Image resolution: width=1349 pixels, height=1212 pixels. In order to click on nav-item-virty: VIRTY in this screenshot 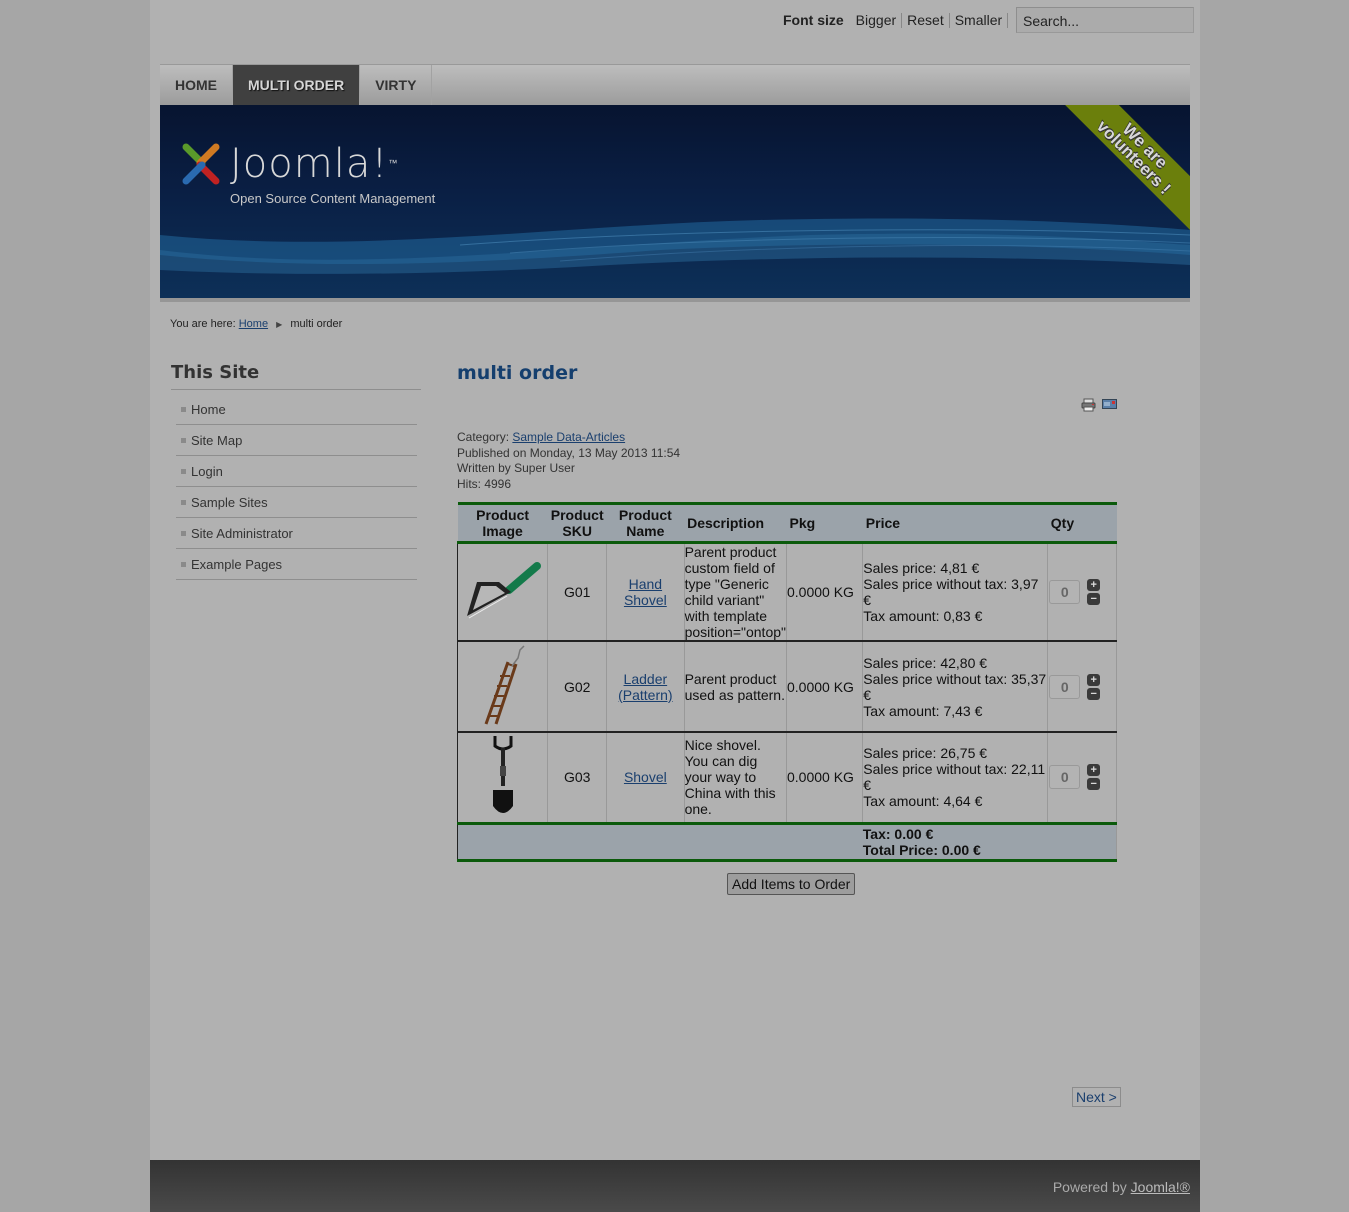, I will do `click(396, 85)`.